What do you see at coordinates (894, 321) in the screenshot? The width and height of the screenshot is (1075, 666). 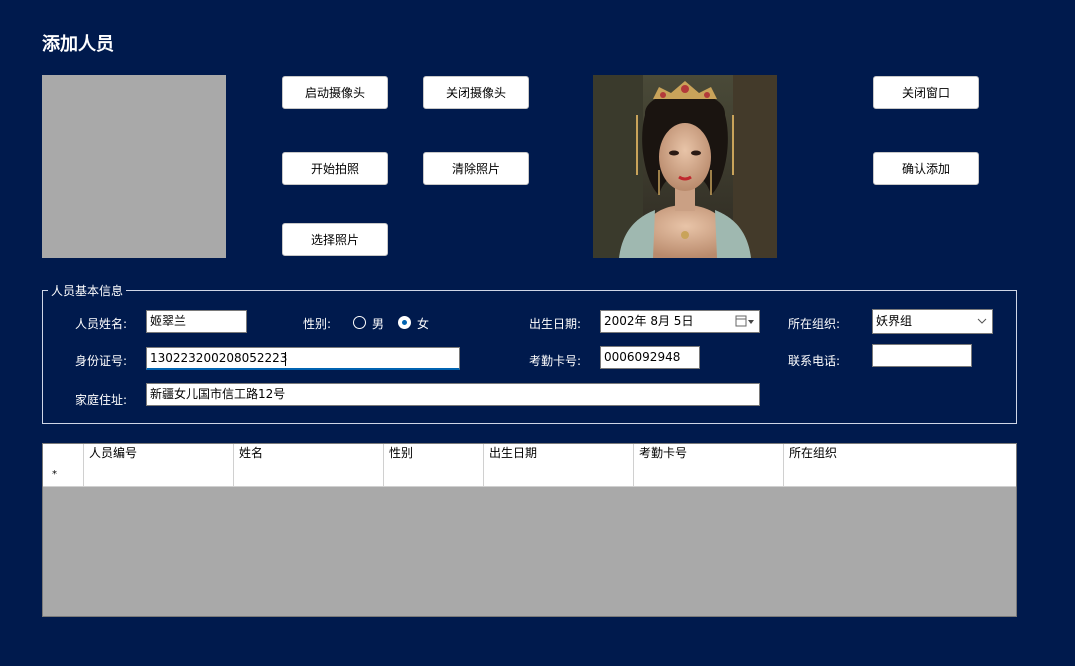 I see `org-select-value: 妖界组` at bounding box center [894, 321].